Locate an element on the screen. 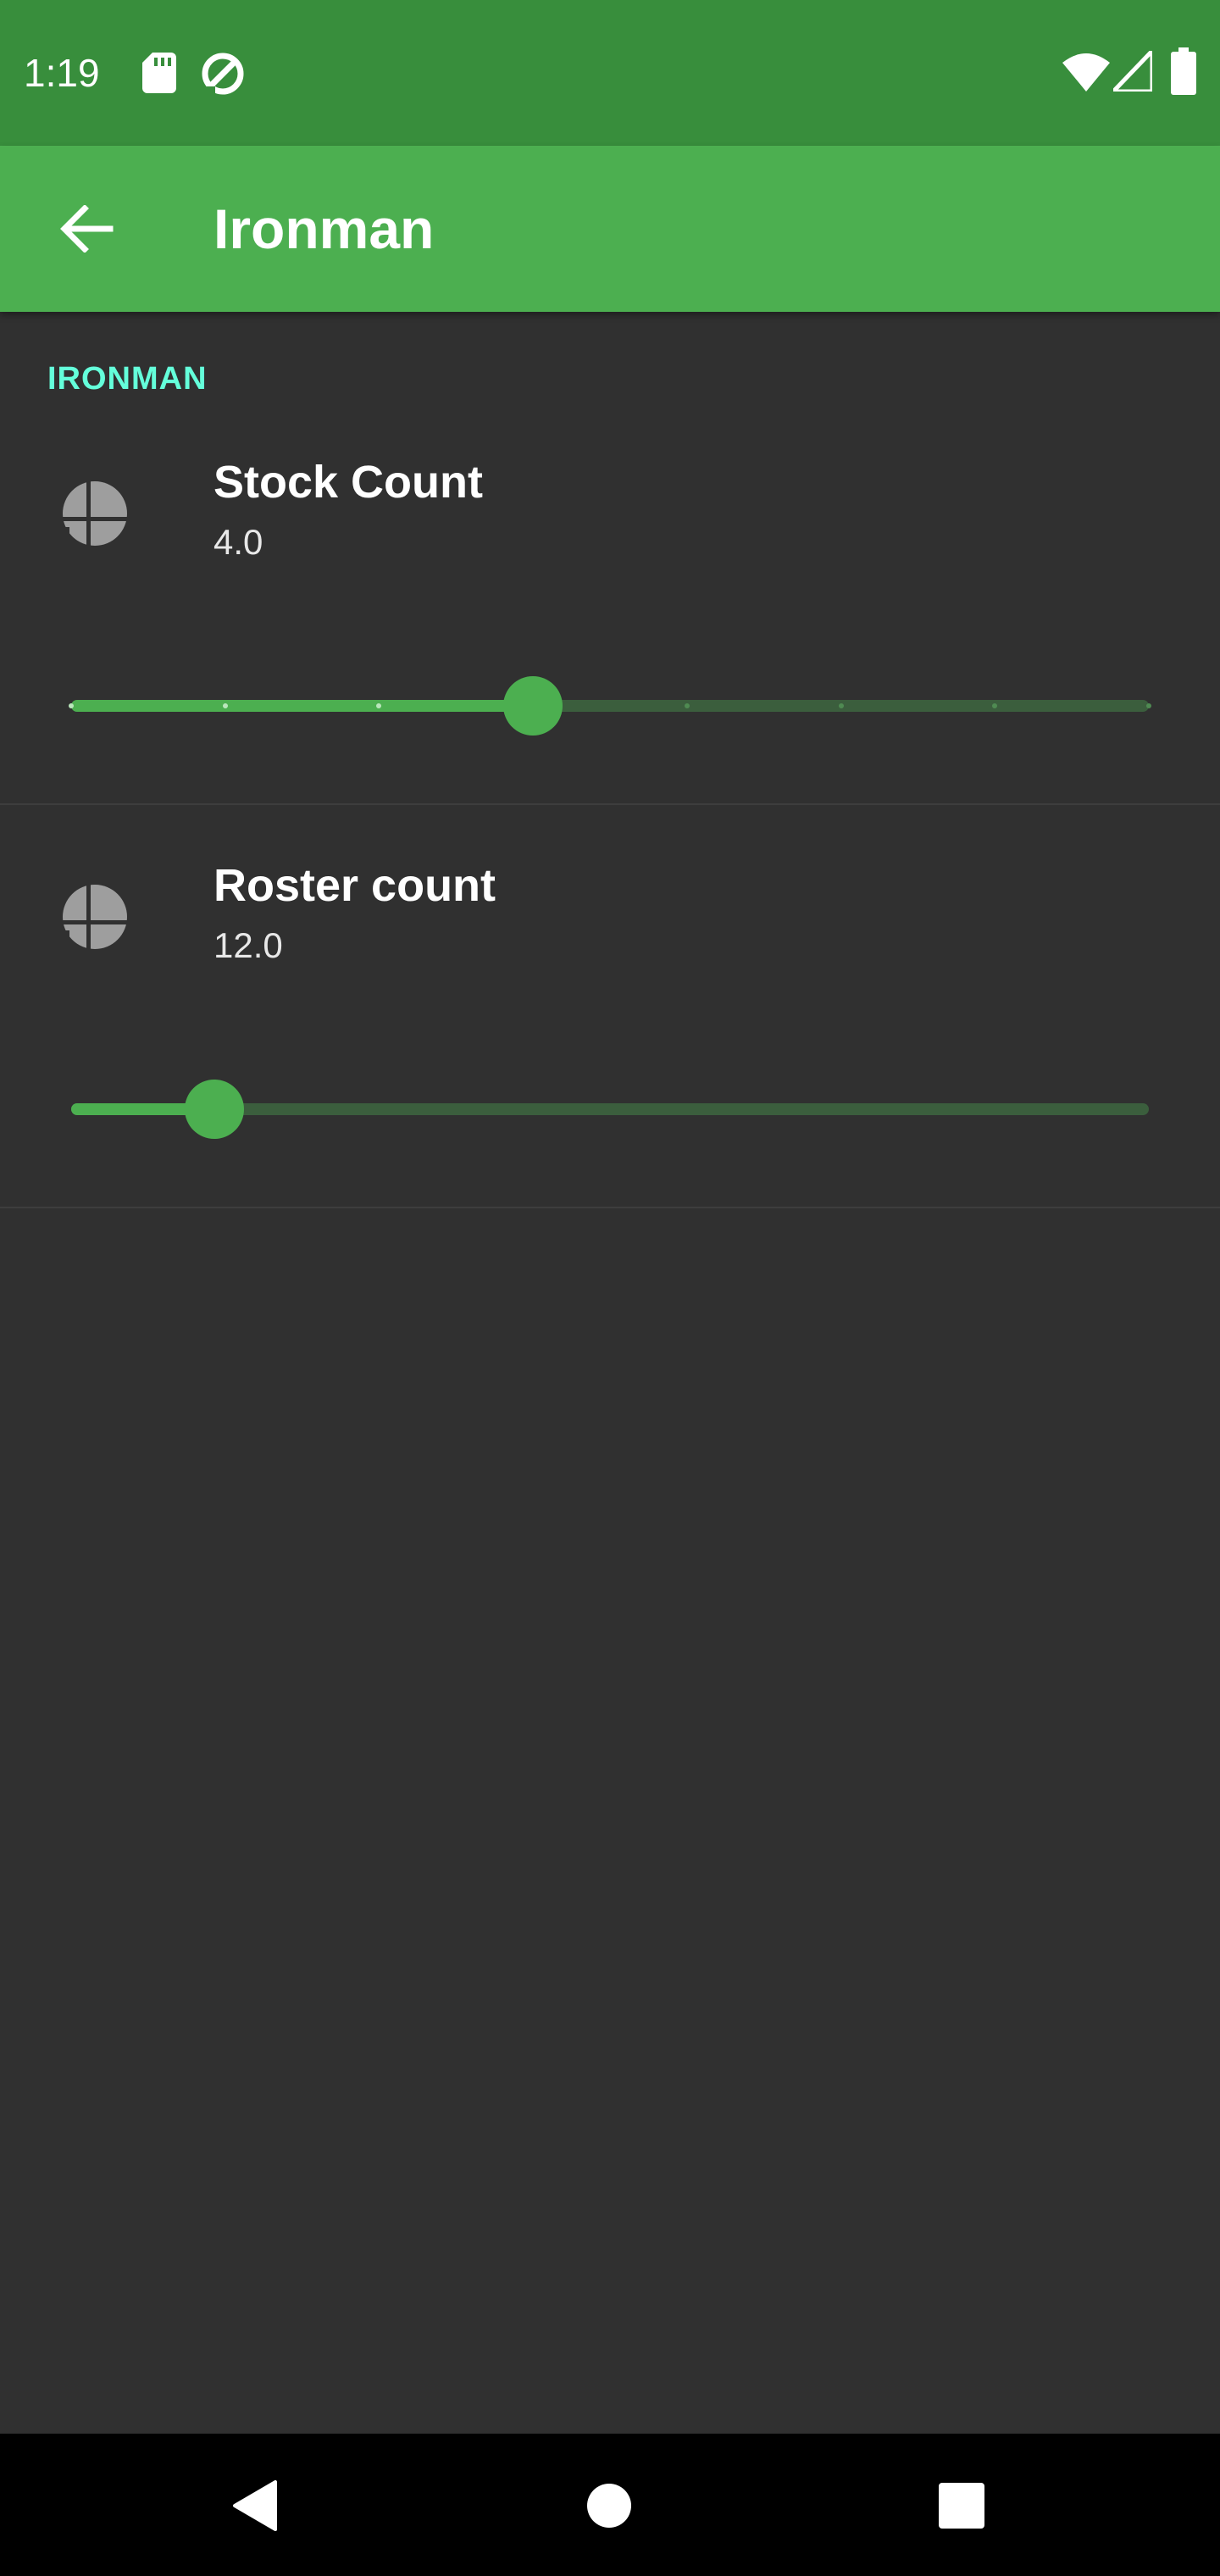 The height and width of the screenshot is (2576, 1220). roster-count-slider is located at coordinates (610, 1108).